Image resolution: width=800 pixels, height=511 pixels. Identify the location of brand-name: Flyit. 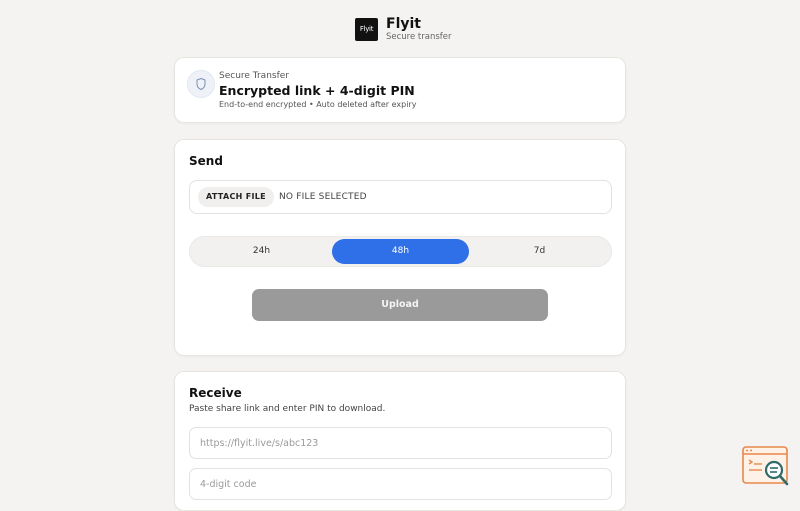
(403, 24).